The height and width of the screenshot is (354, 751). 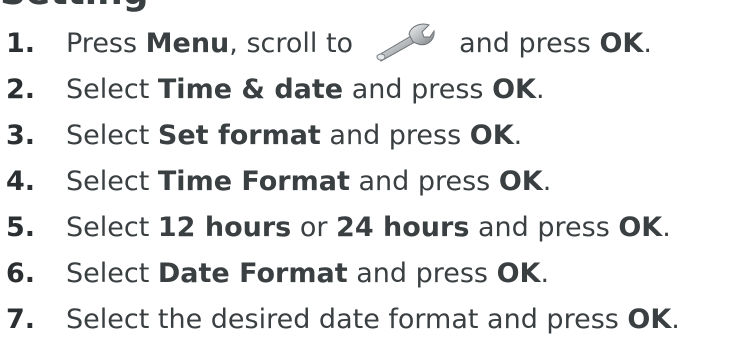 I want to click on step-text: Select Time Format and press OK., so click(x=308, y=182).